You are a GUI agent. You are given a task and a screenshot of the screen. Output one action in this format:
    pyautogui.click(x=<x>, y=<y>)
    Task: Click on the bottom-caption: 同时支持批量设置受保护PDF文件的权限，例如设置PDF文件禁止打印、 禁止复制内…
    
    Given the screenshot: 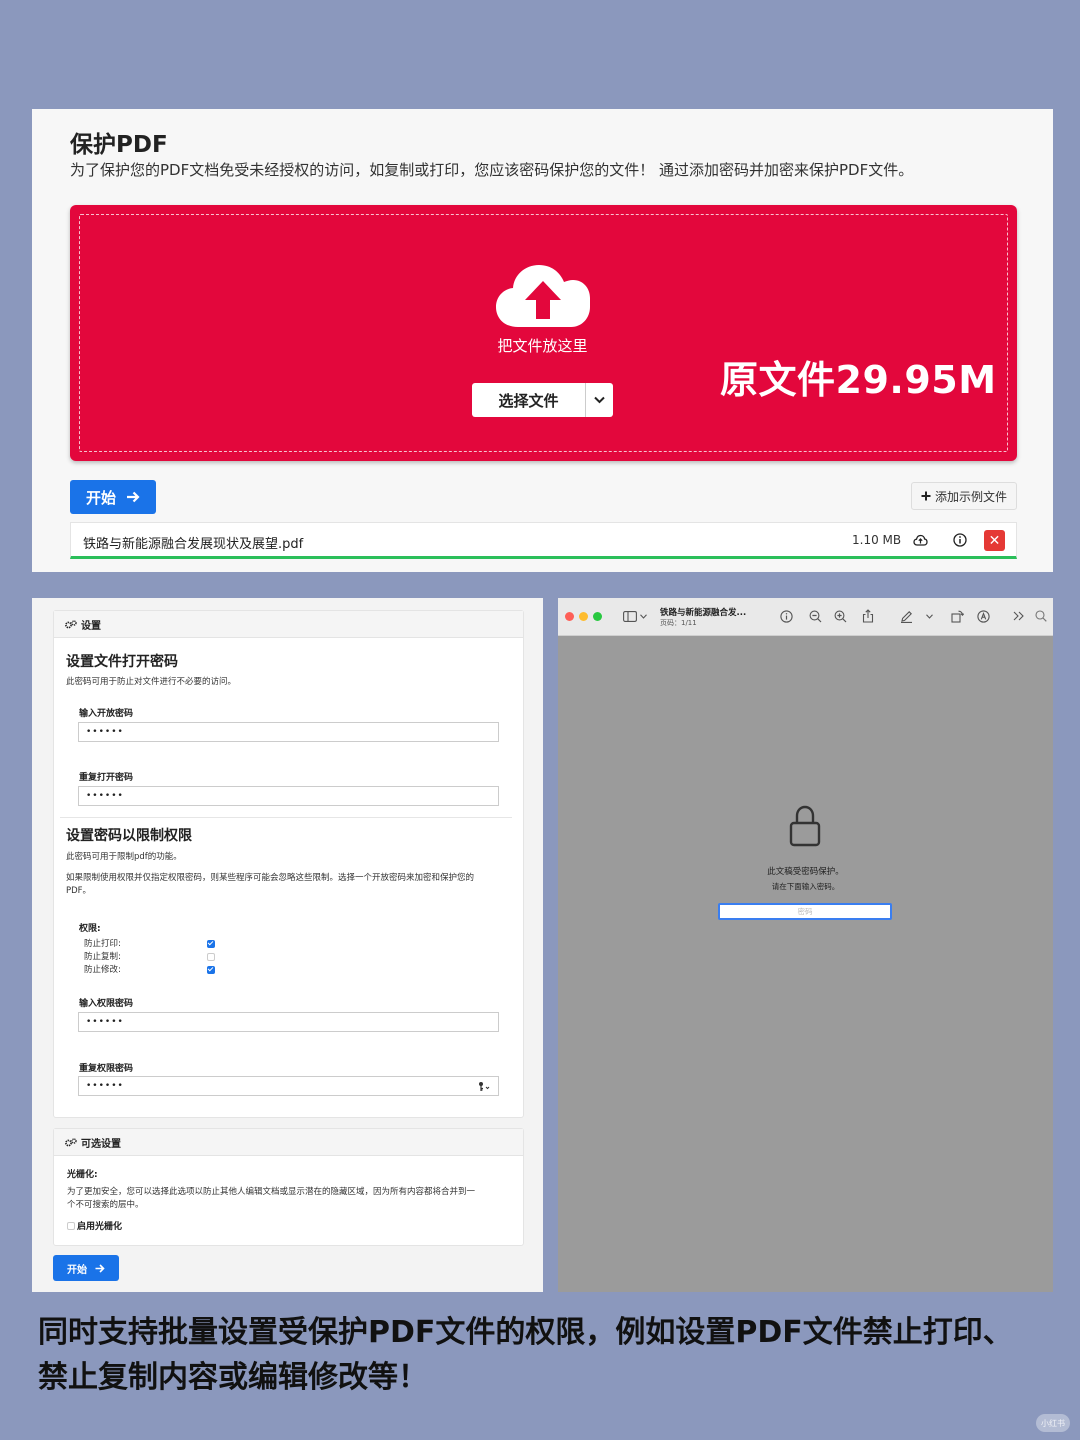 What is the action you would take?
    pyautogui.click(x=543, y=1355)
    